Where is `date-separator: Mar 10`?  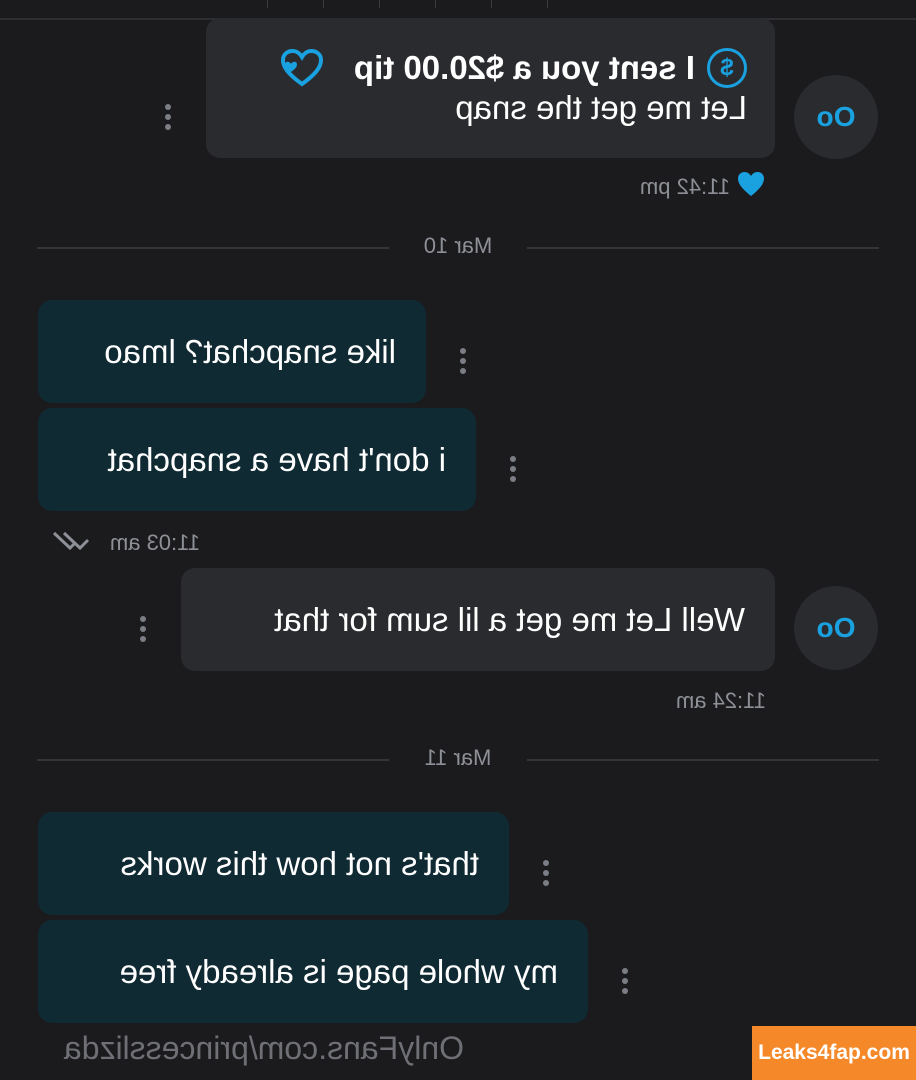
date-separator: Mar 10 is located at coordinates (458, 248).